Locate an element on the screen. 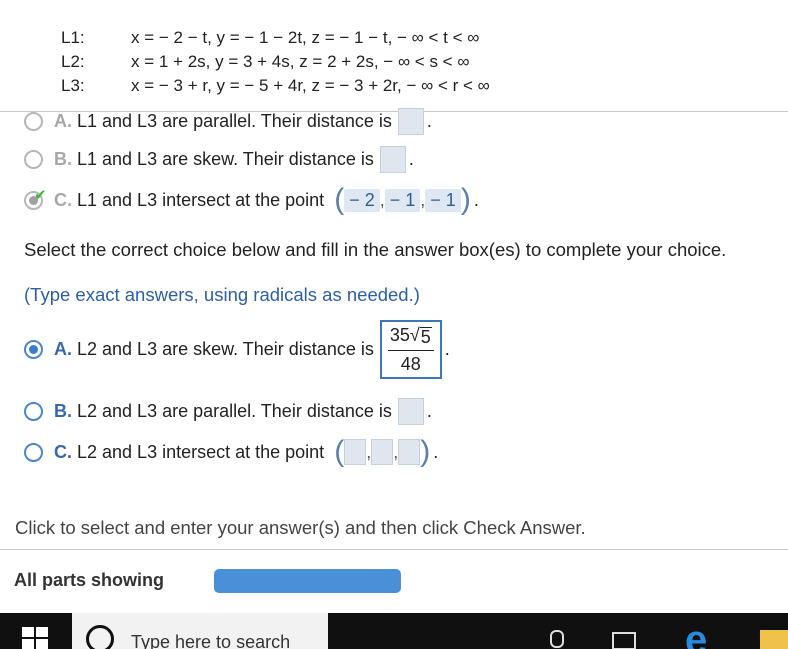 This screenshot has height=649, width=788. fraction-numerator: 35 √ 5 is located at coordinates (410, 337).